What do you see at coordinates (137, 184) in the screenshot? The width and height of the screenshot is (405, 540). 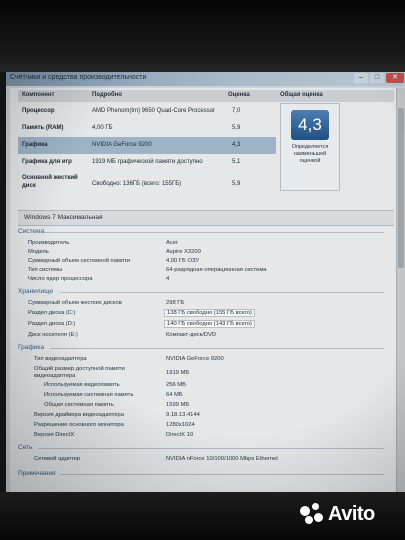 I see `component-detail: Свободно: 136ГБ (всего: 155ГБ)` at bounding box center [137, 184].